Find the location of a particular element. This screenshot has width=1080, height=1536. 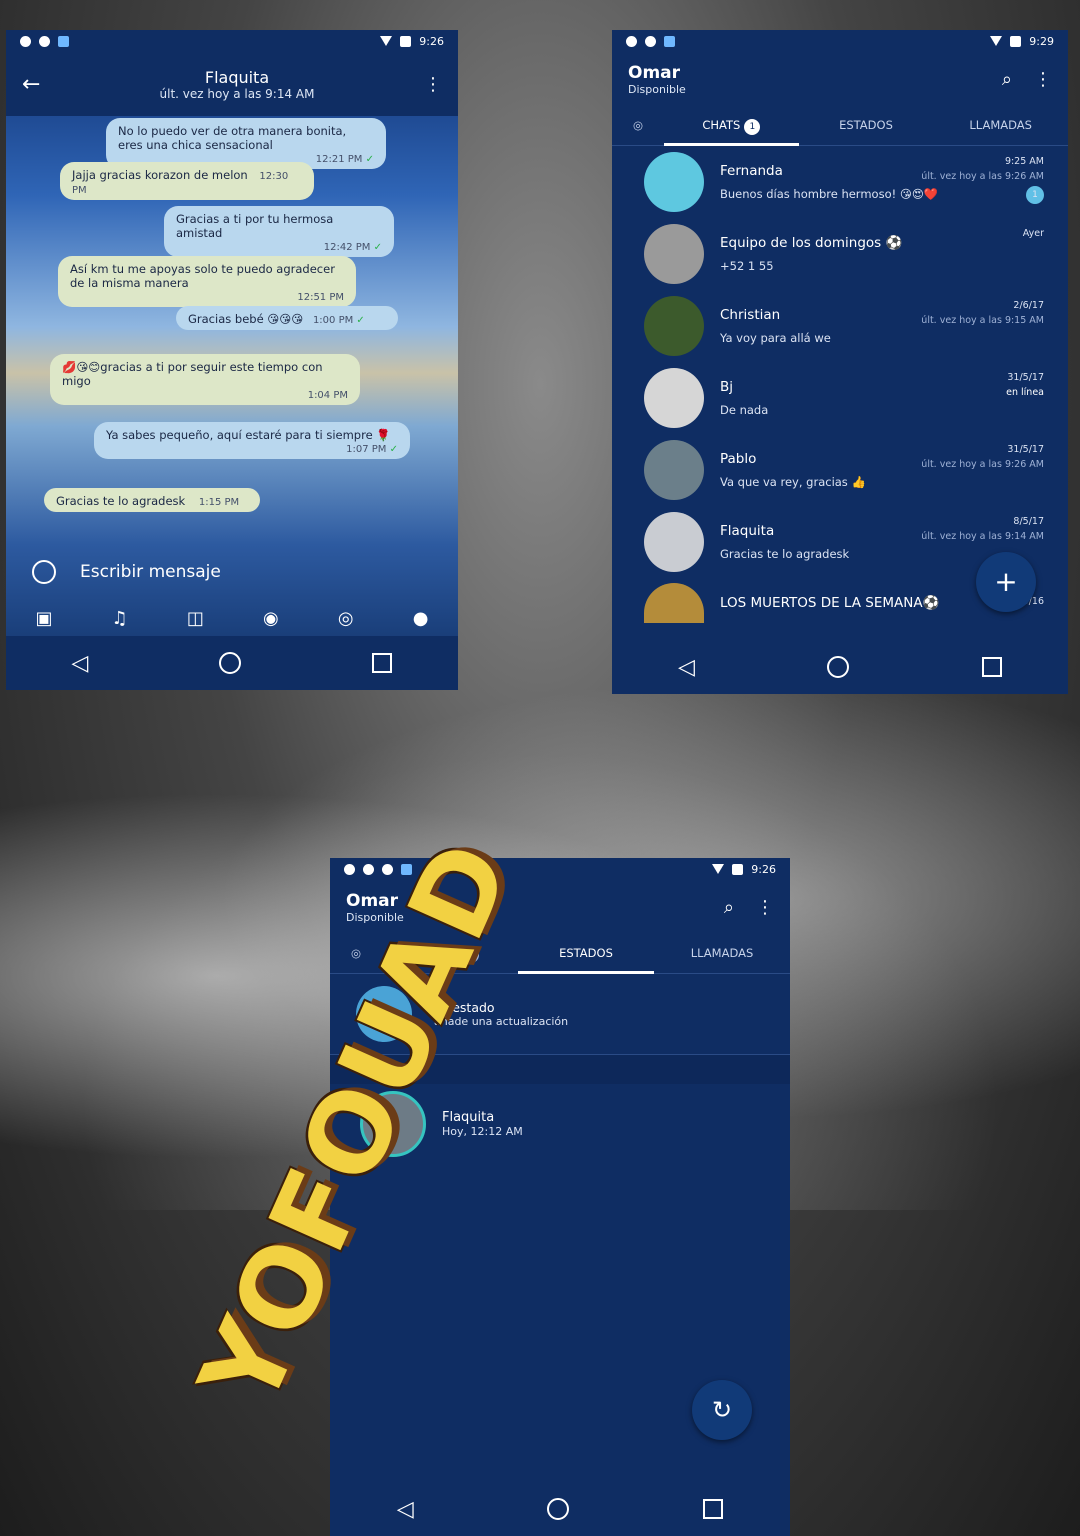

camera-tab-icon: ◎ is located at coordinates (638, 126).